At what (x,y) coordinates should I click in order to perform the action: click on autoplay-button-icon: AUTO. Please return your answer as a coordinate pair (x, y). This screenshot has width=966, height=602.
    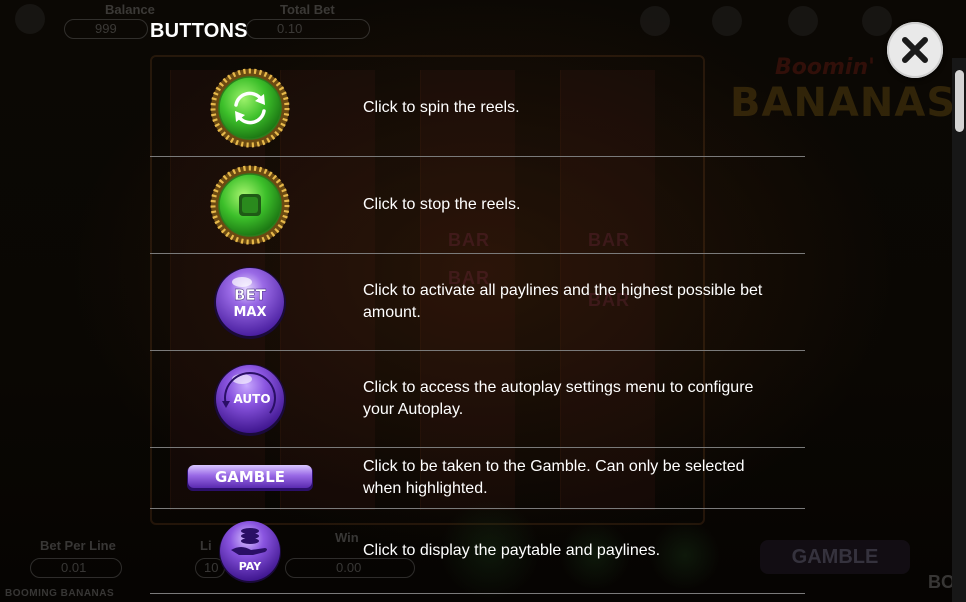
    Looking at the image, I should click on (250, 400).